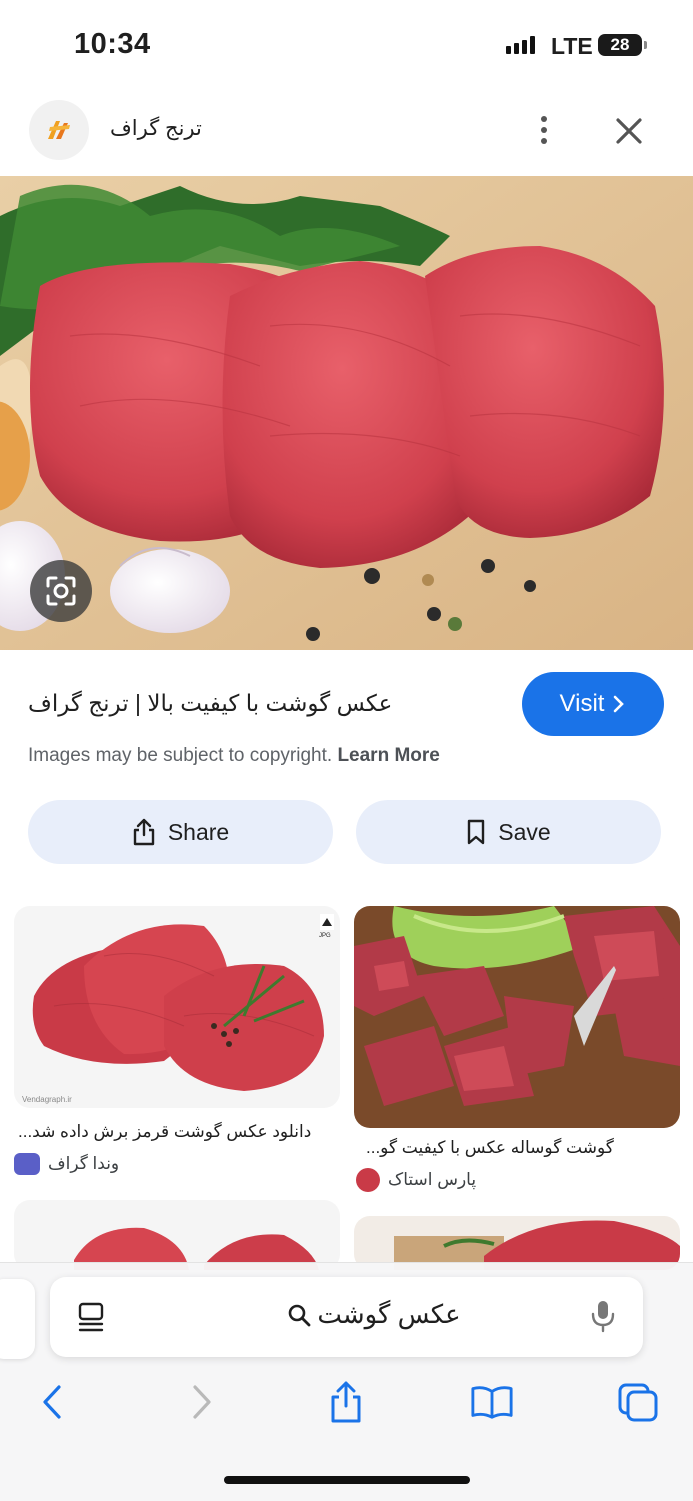  What do you see at coordinates (346, 134) in the screenshot?
I see `result-header: ترنج گراف` at bounding box center [346, 134].